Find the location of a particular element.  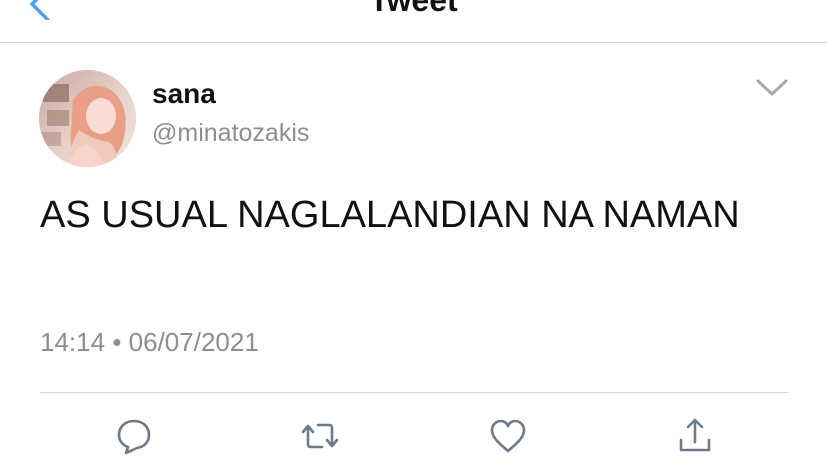

display-name: sana is located at coordinates (184, 94).